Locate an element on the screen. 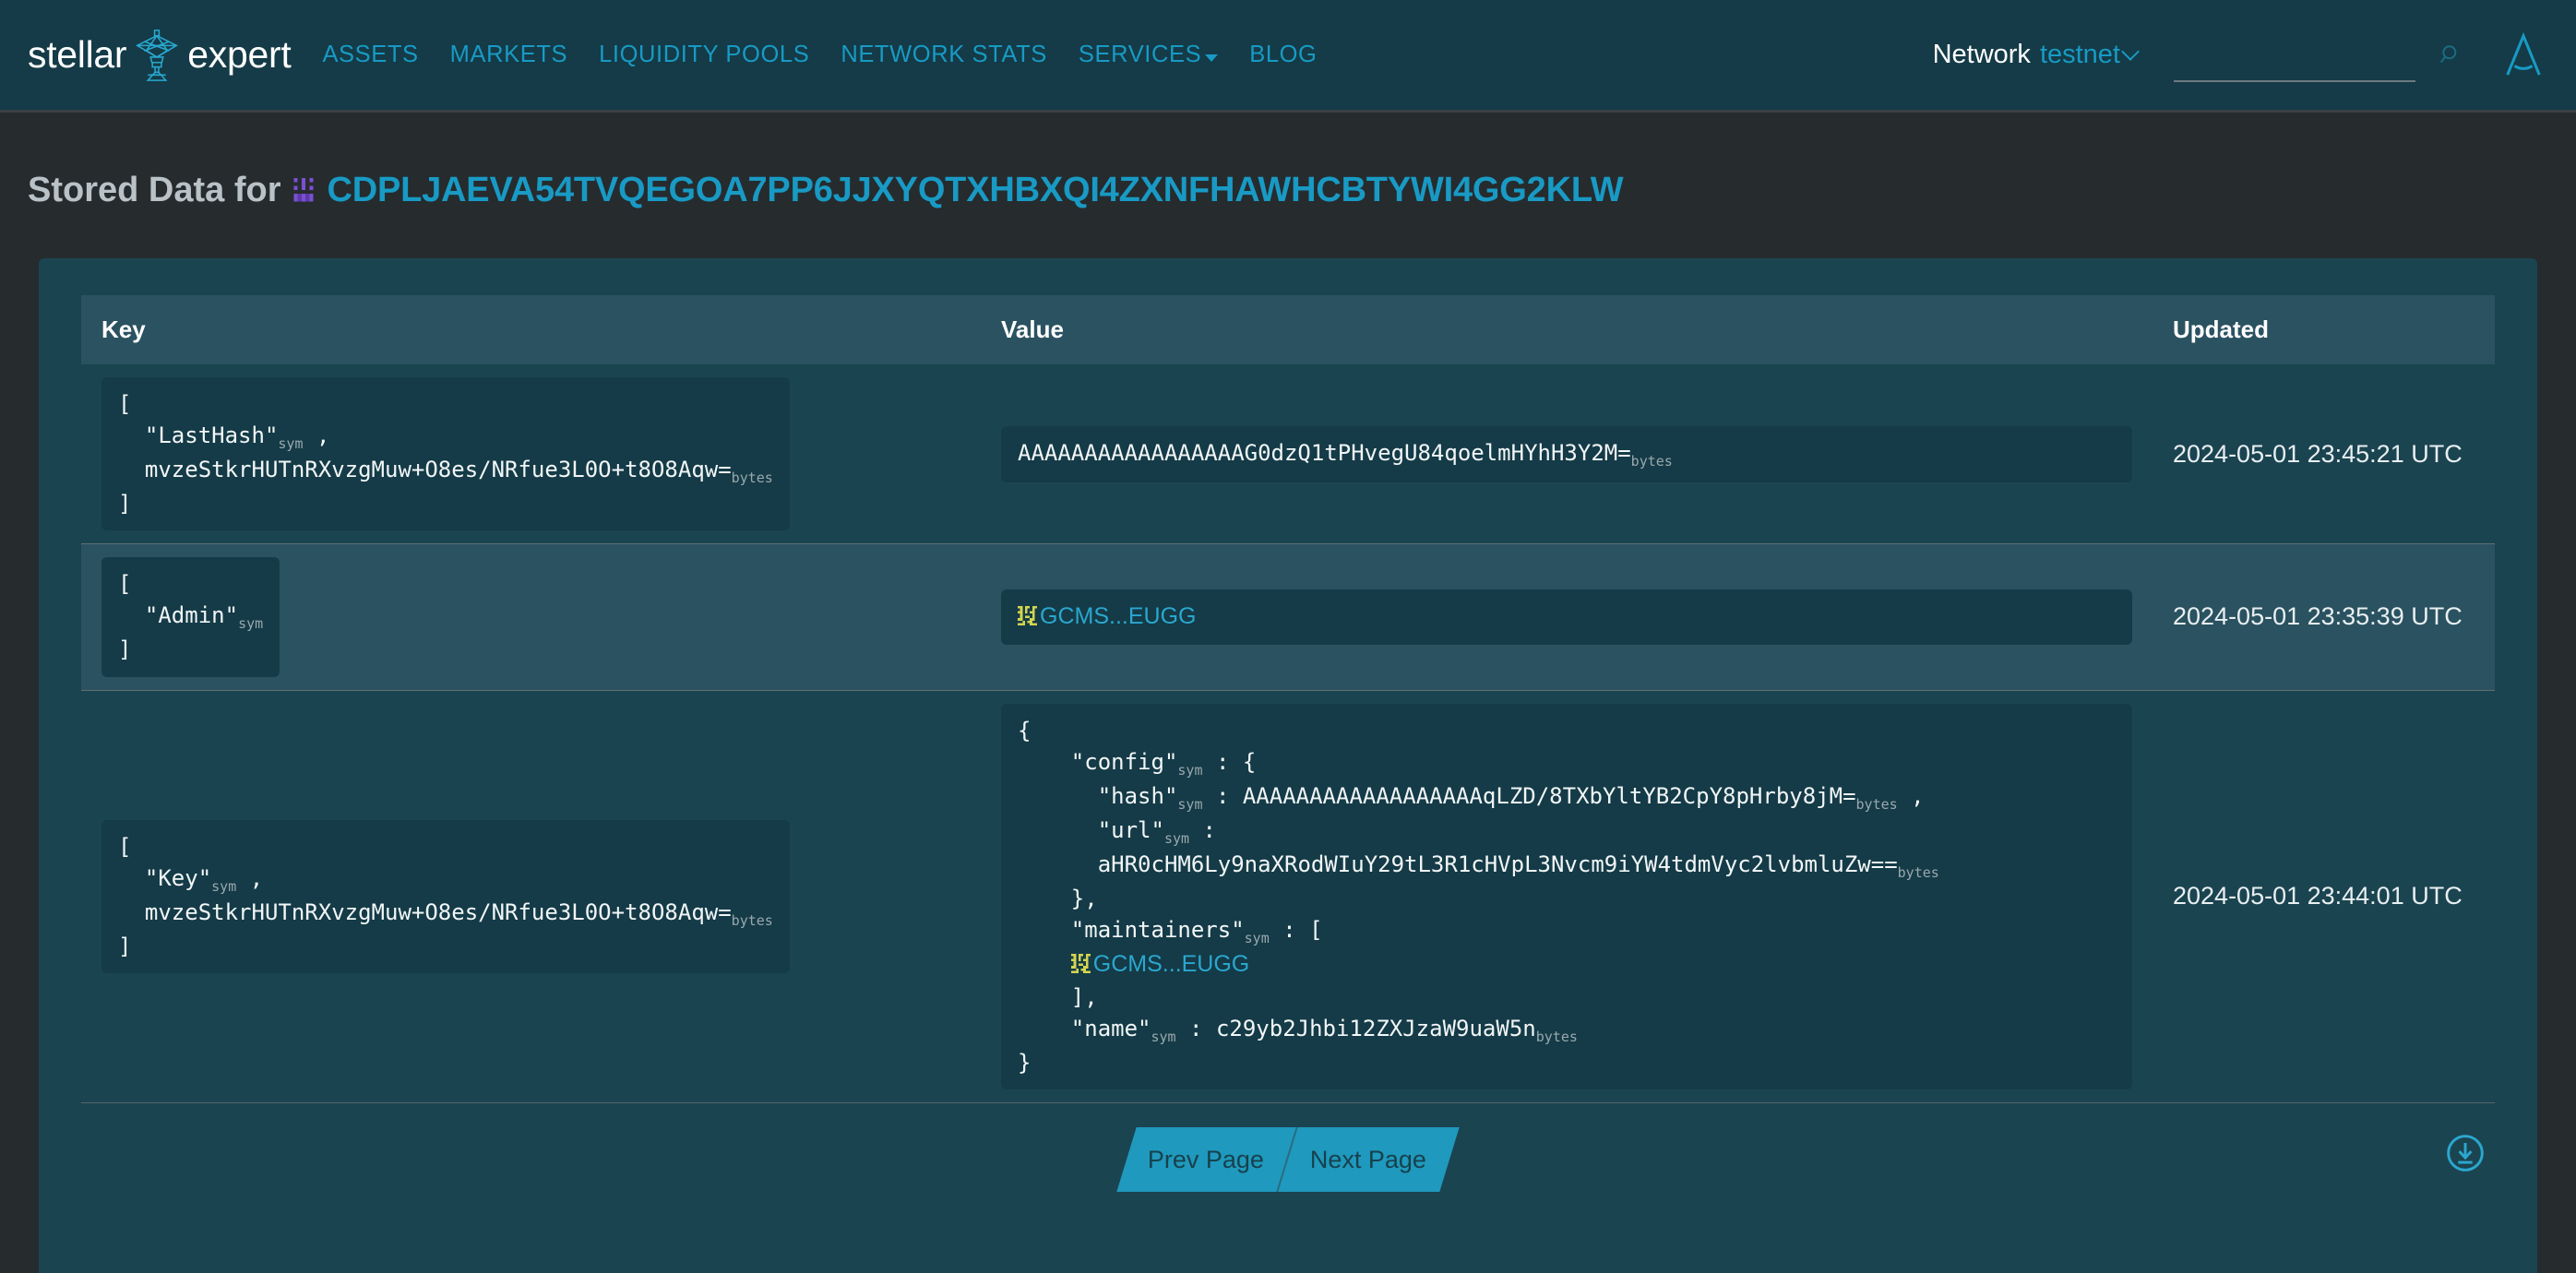 Image resolution: width=2576 pixels, height=1273 pixels. nav-label: MARKETS is located at coordinates (508, 55).